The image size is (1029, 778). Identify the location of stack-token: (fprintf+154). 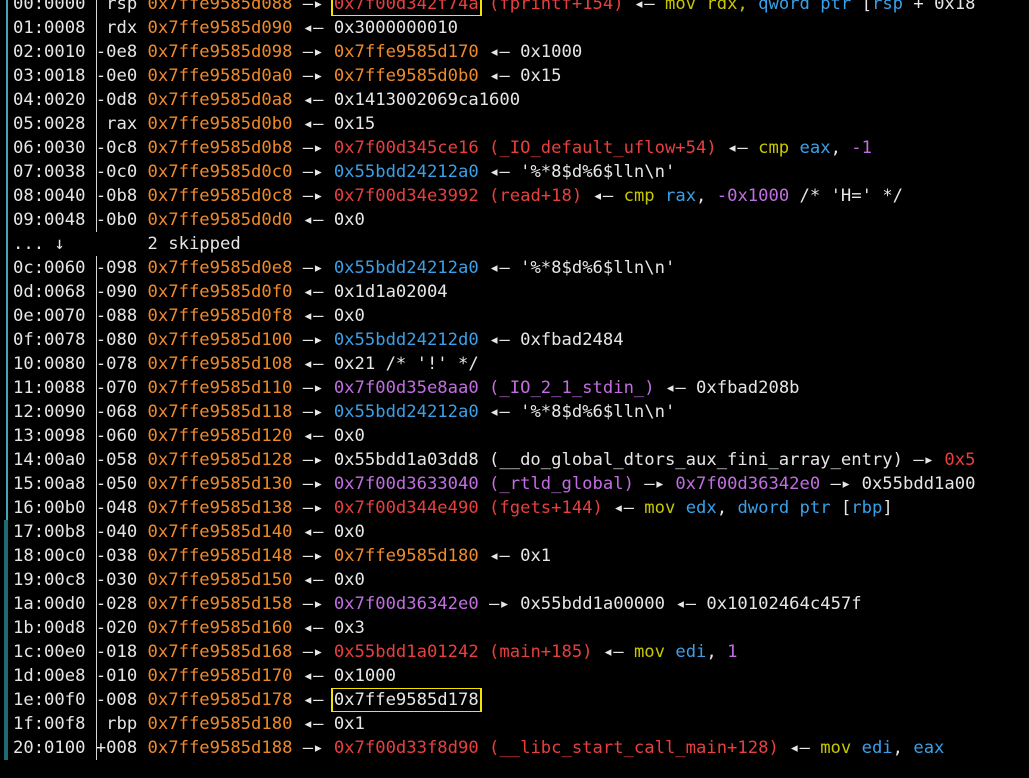
(551, 7).